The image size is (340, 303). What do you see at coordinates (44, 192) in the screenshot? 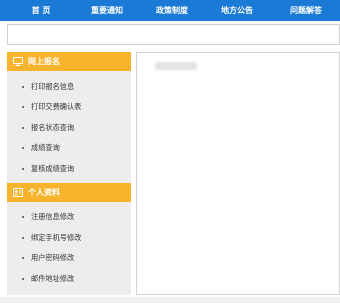
I see `section-title: 个人资料` at bounding box center [44, 192].